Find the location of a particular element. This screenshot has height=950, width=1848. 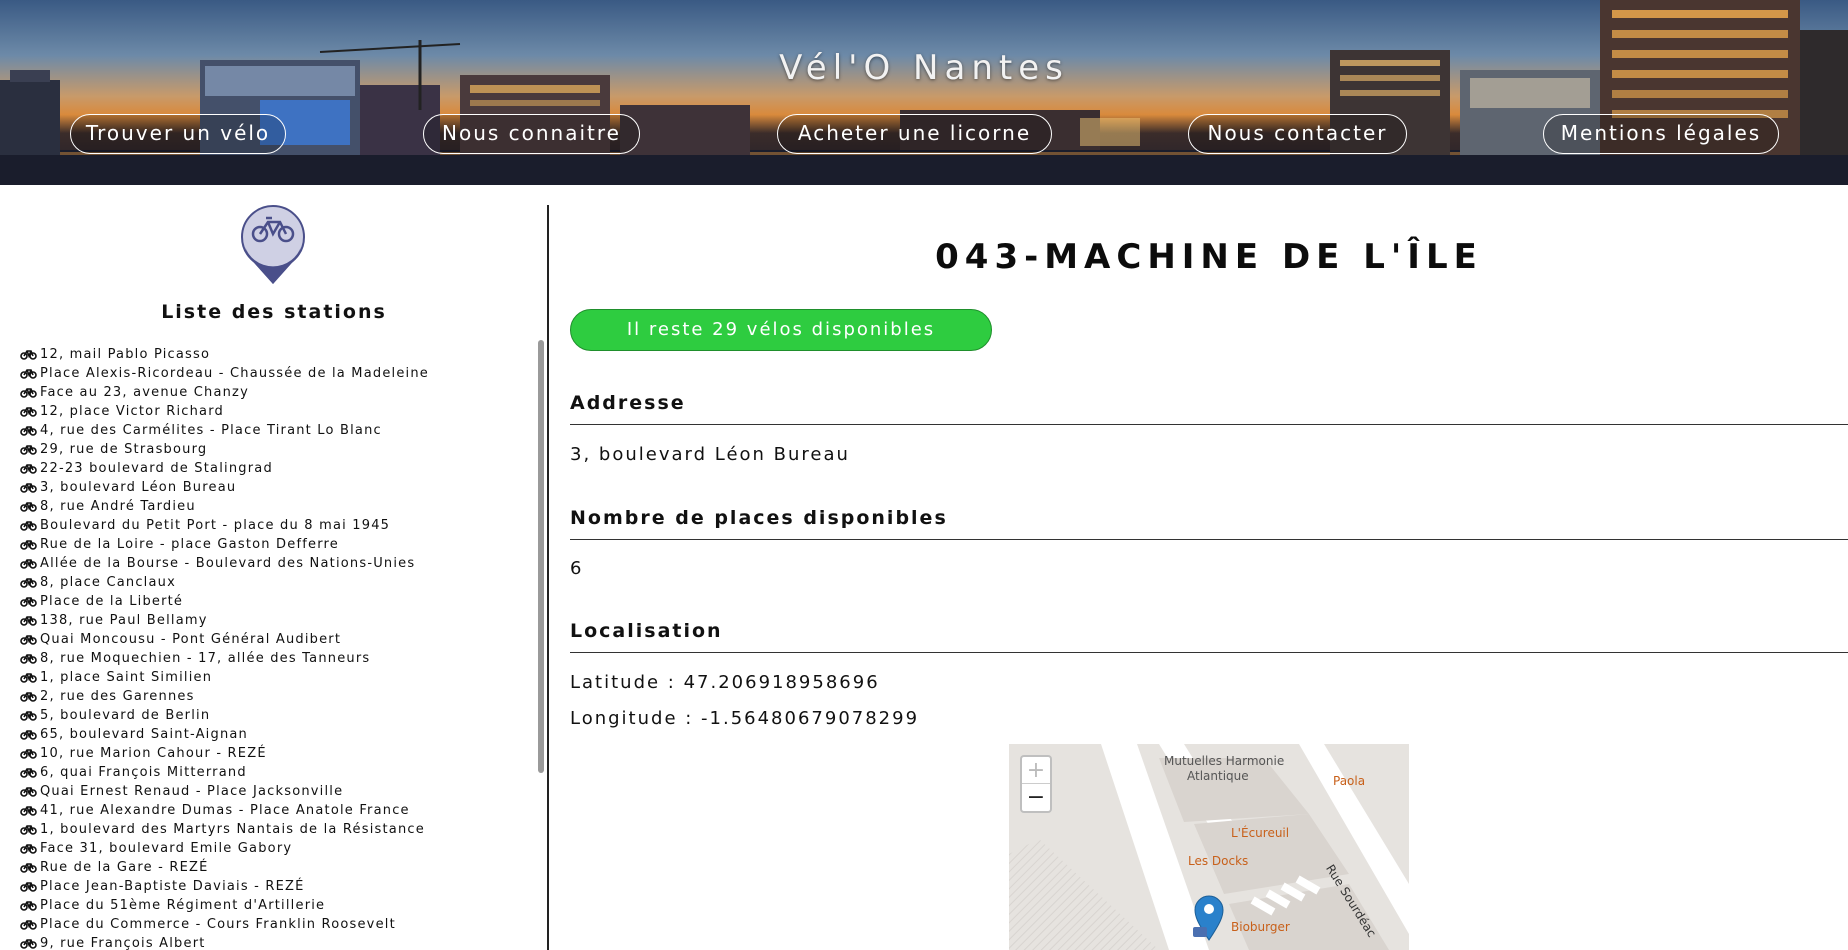

zoom-out-button: − is located at coordinates (1036, 797).